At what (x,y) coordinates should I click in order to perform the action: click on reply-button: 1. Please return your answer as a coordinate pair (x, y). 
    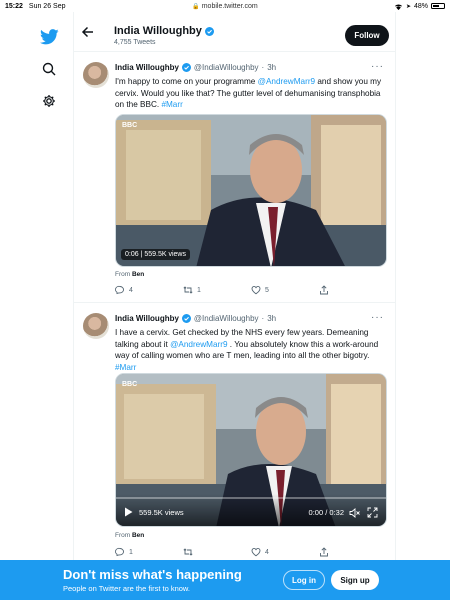
    Looking at the image, I should click on (149, 552).